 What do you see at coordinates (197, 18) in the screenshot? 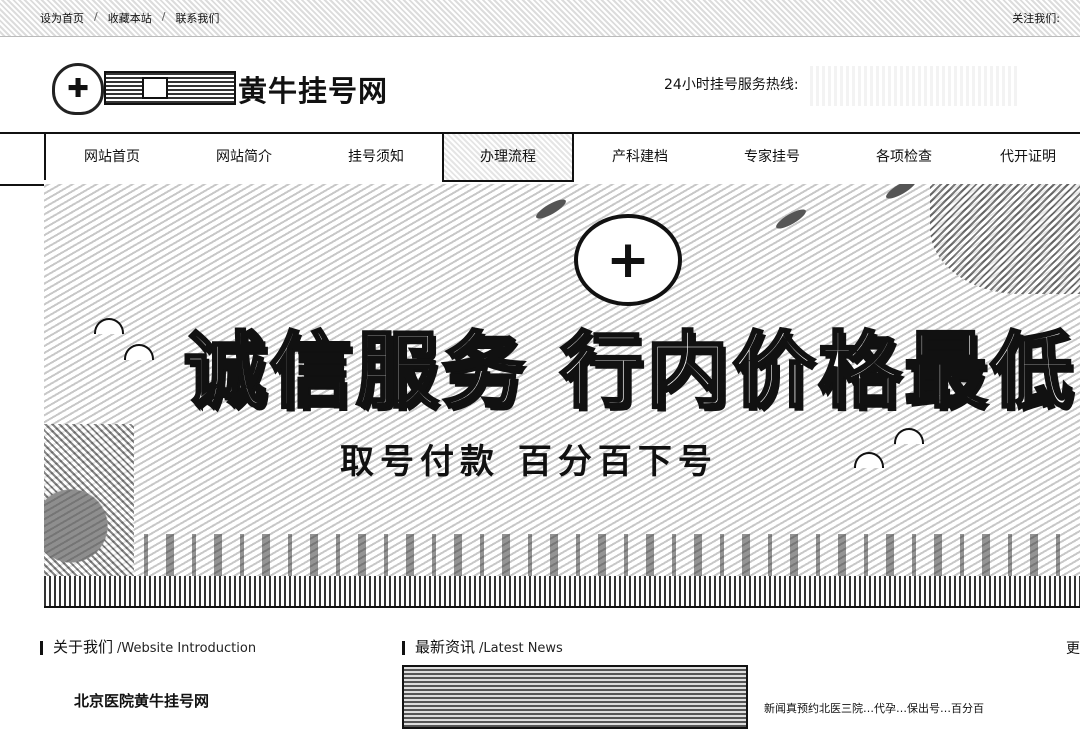
I see `contact-link: 联系我们` at bounding box center [197, 18].